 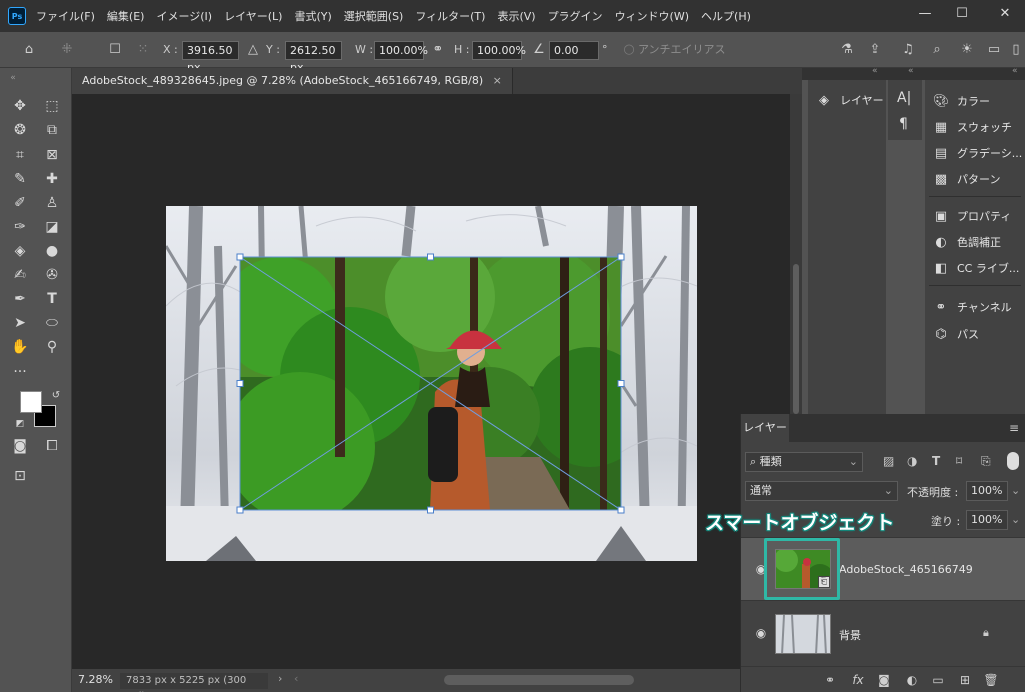 I want to click on layers-panel-button: ◈ レイヤー, so click(x=850, y=100).